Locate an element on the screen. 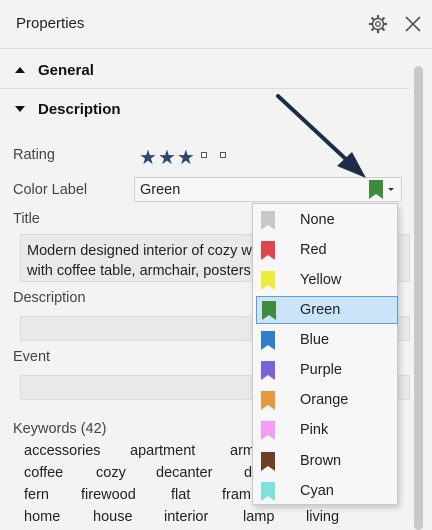  section-description-toggle: Description is located at coordinates (205, 110).